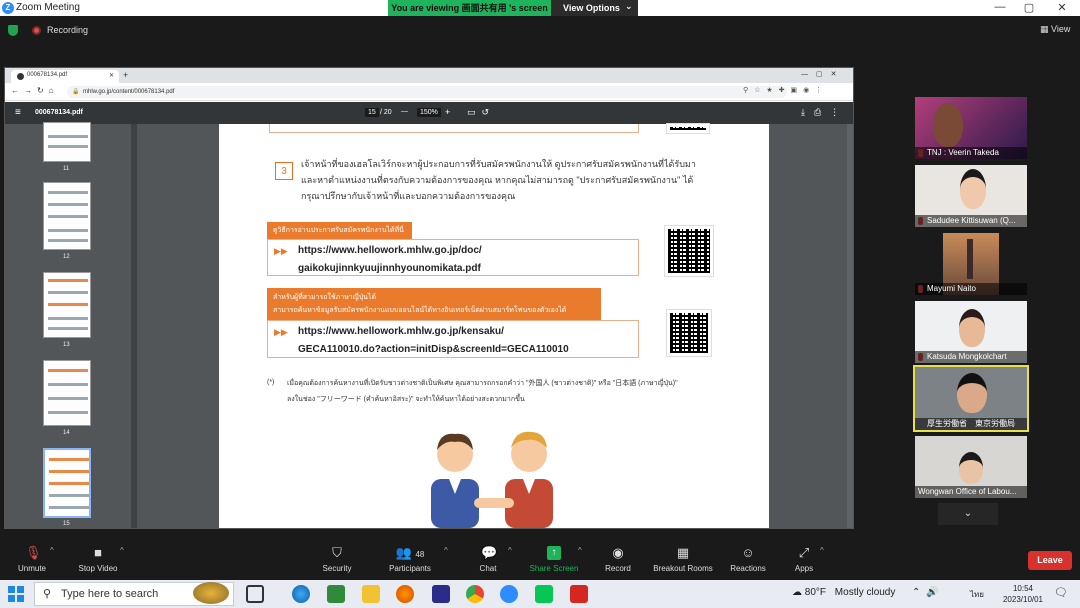 This screenshot has height=608, width=1080. Describe the element at coordinates (971, 128) in the screenshot. I see `participant-video: TNJ : Veerin Takeda` at that location.